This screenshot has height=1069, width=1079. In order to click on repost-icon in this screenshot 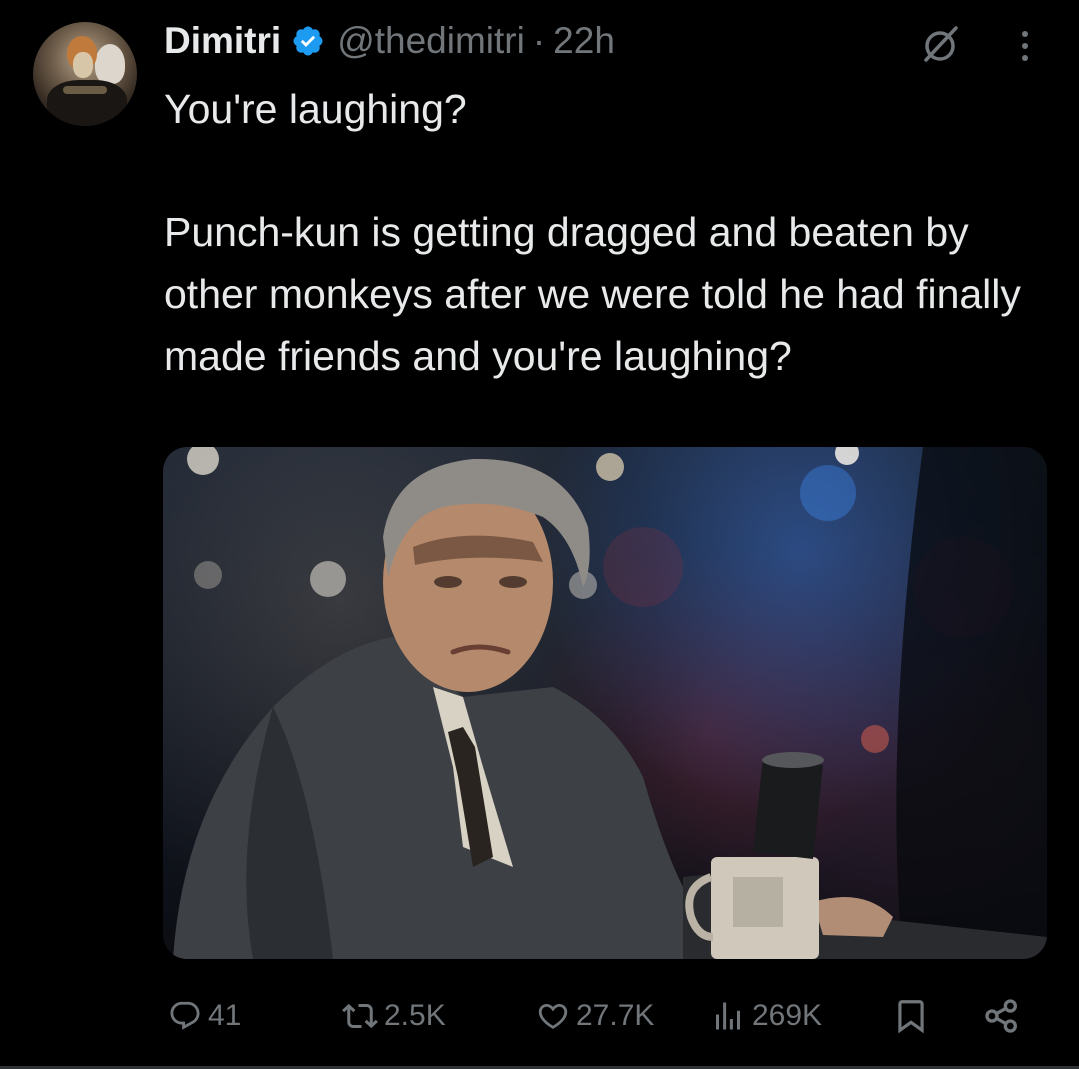, I will do `click(360, 1016)`.